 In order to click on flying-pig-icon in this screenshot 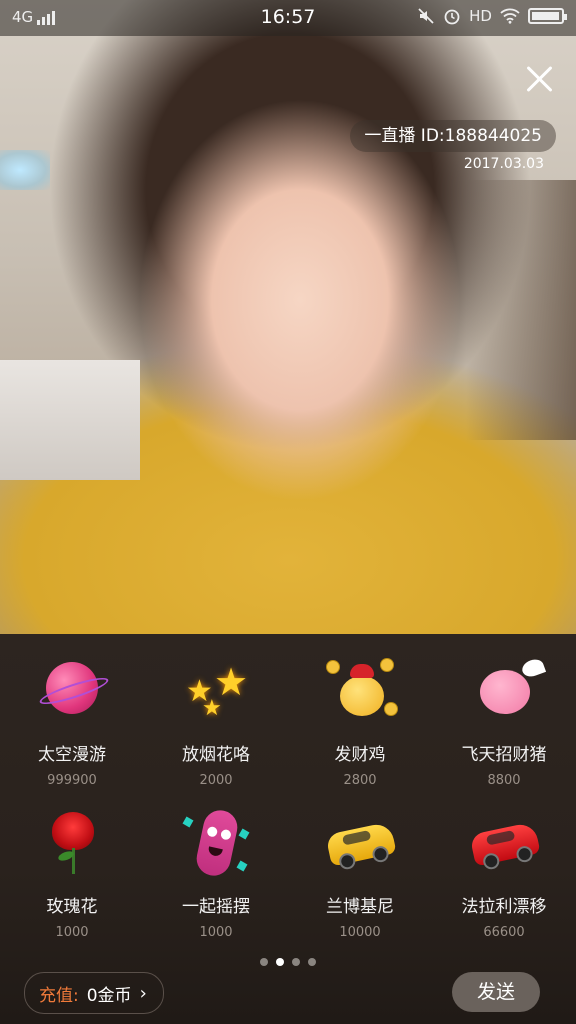, I will do `click(504, 692)`.